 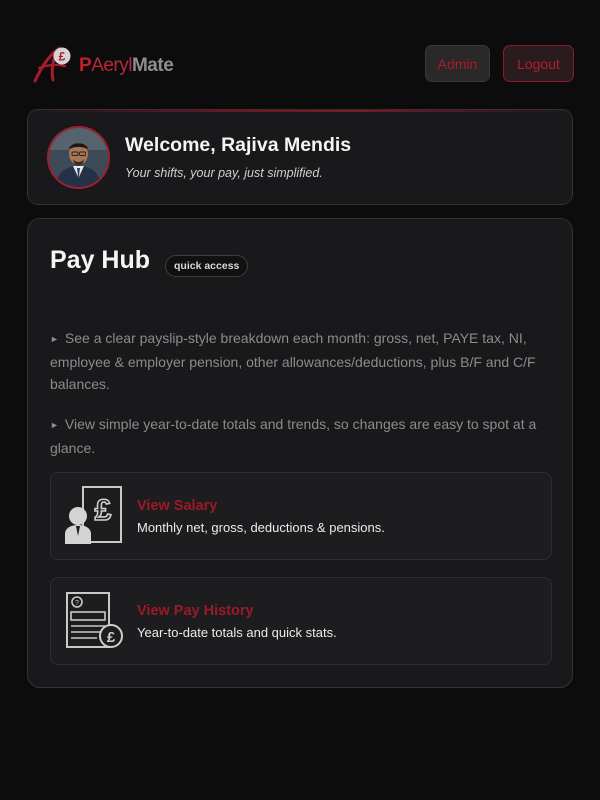 I want to click on view-pay-history-title: View Pay History, so click(x=195, y=611).